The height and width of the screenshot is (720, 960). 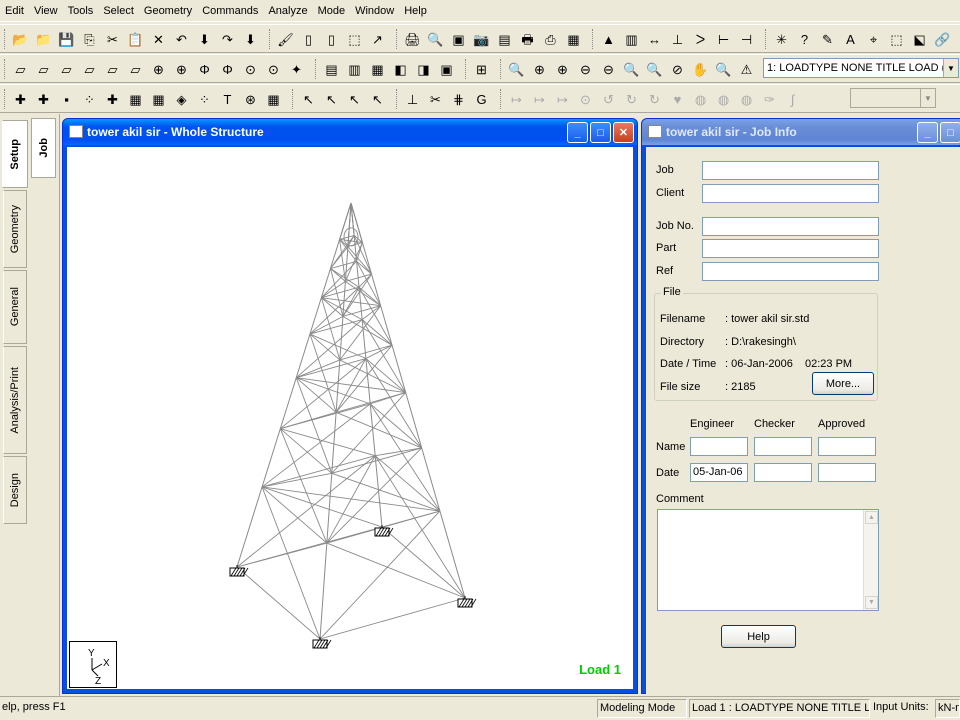 What do you see at coordinates (801, 132) in the screenshot?
I see `job-info-titlebar: tower akil sir - Job Info _ □` at bounding box center [801, 132].